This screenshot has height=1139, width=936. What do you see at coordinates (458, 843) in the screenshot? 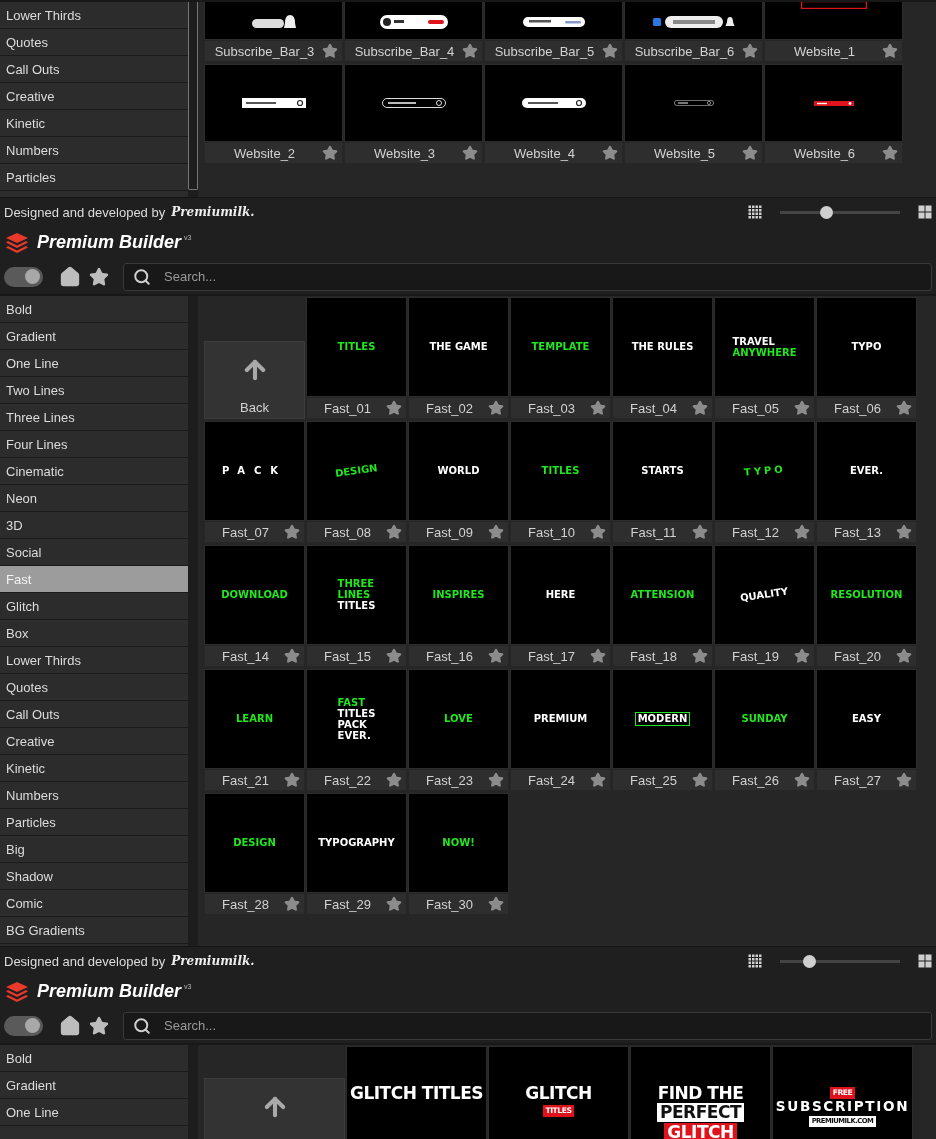
I see `thumbnail: NOW!` at bounding box center [458, 843].